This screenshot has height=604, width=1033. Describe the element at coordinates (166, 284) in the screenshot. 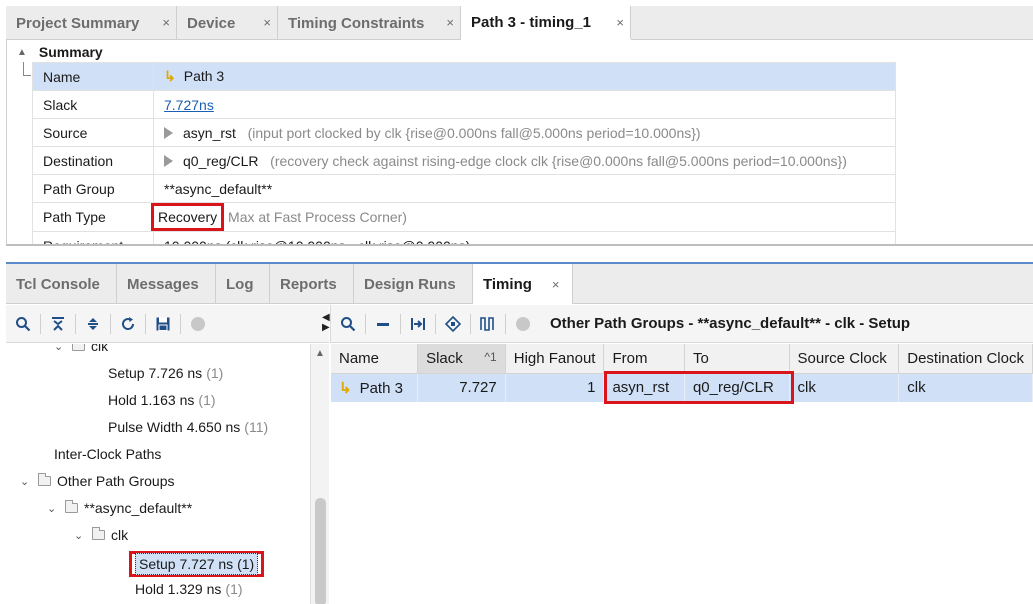

I see `tab-messages: Messages` at that location.